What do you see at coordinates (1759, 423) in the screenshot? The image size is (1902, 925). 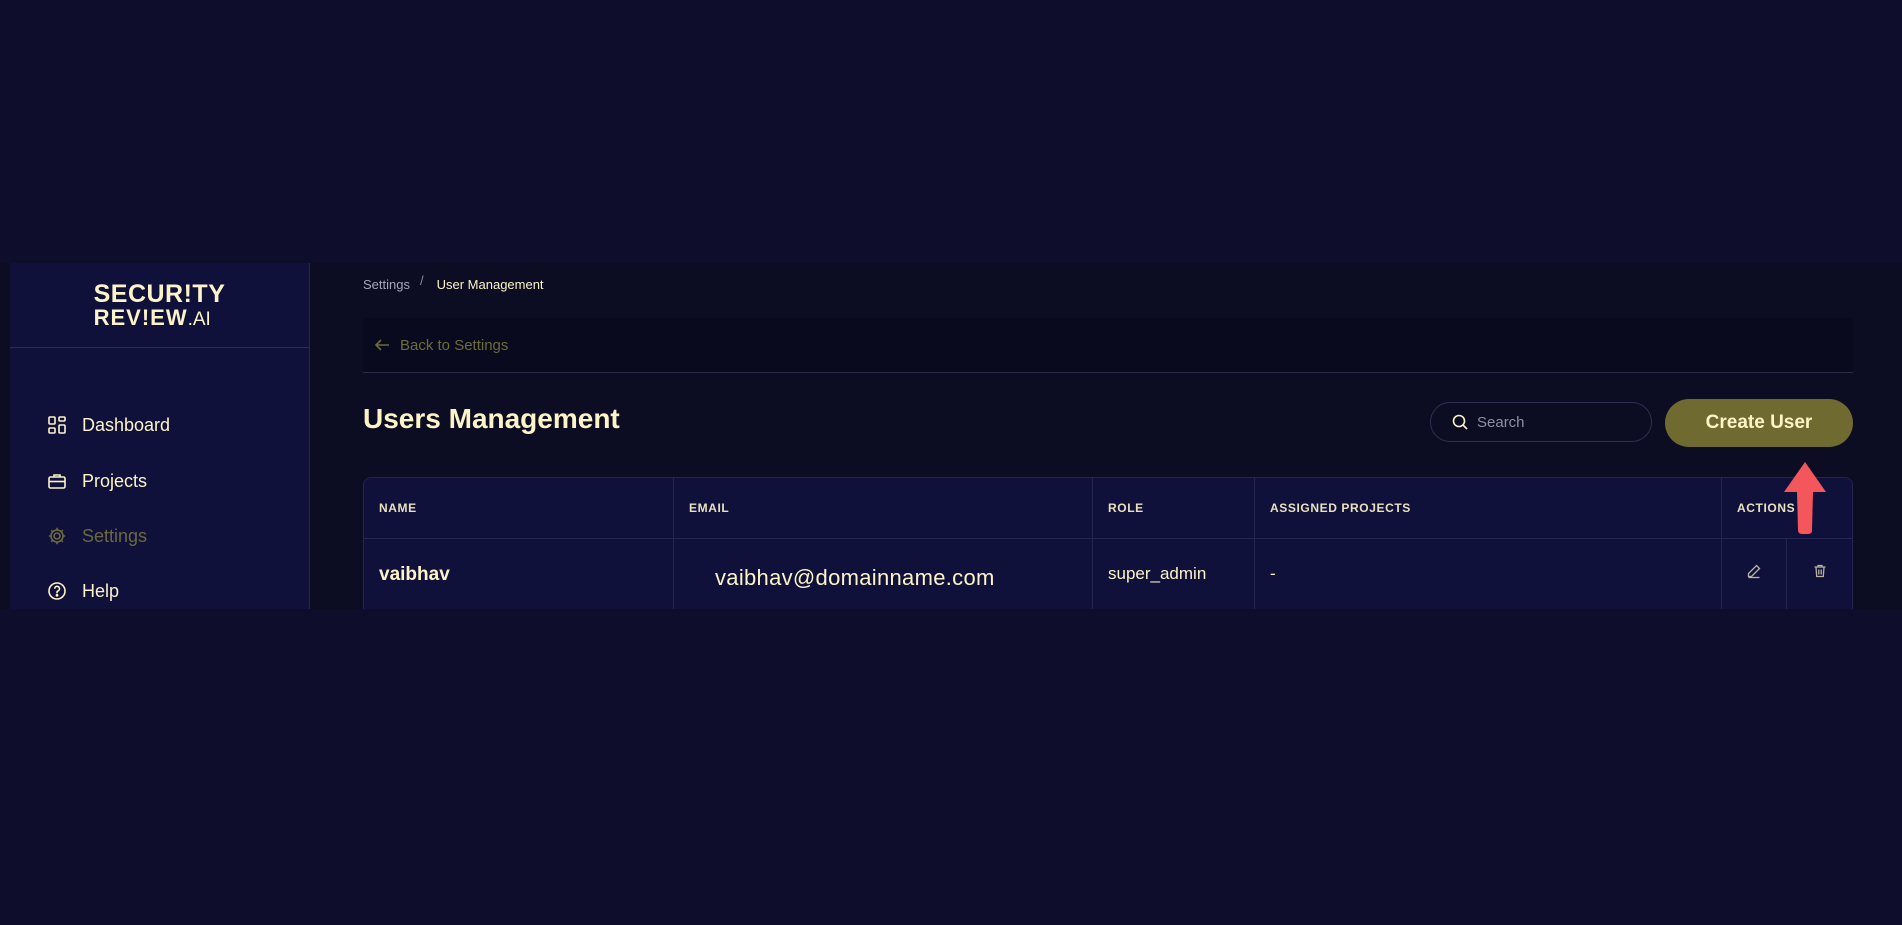 I see `create-user-button: Create User` at bounding box center [1759, 423].